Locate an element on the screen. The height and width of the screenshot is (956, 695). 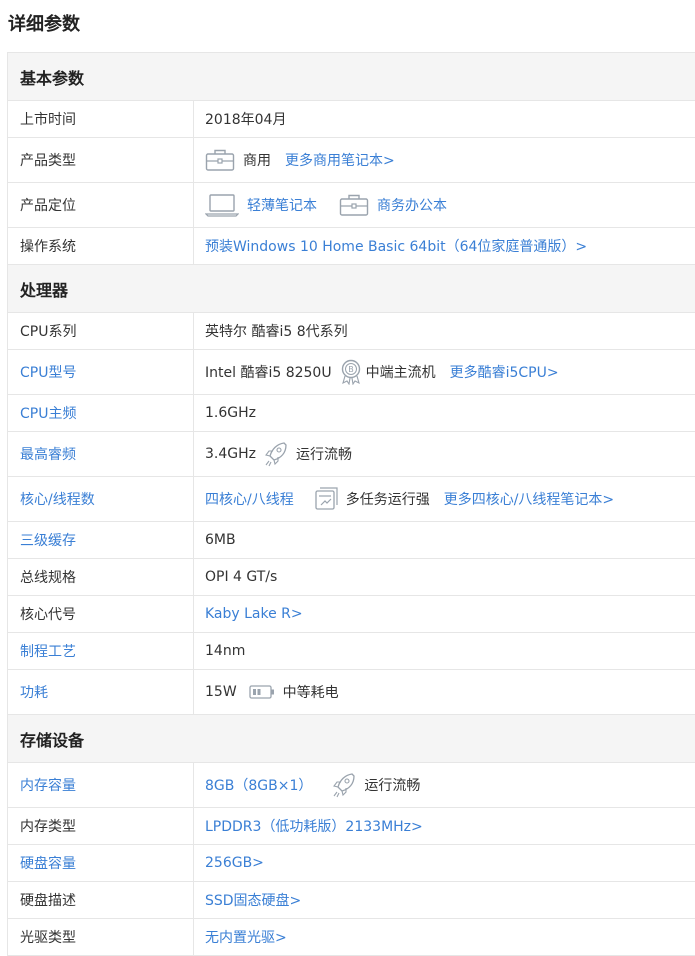
cores-label-link: 核心/线程数 is located at coordinates (101, 499).